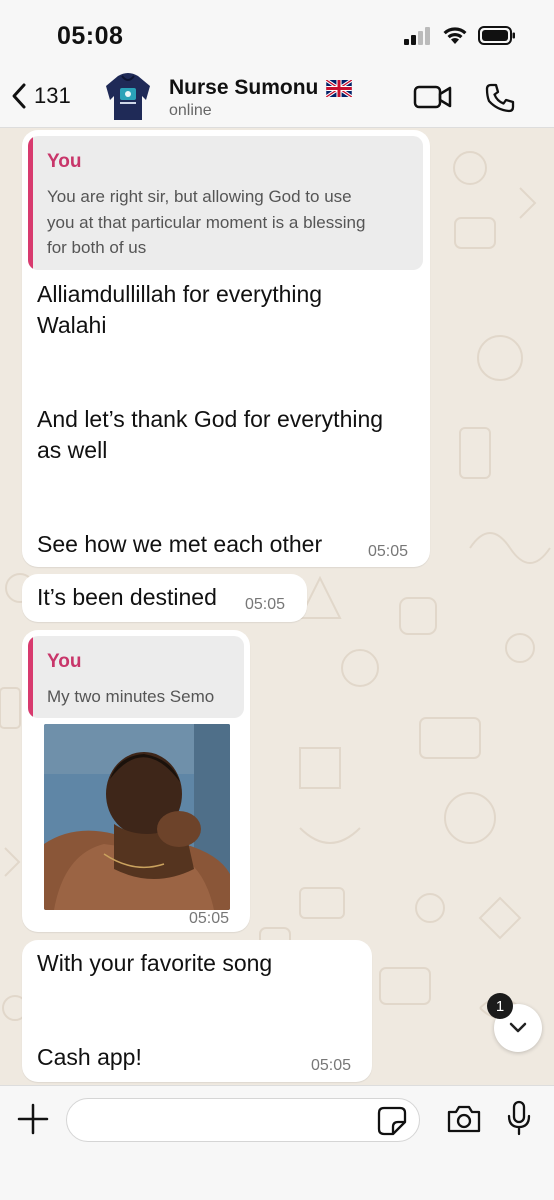 Image resolution: width=554 pixels, height=1200 pixels. I want to click on hoodie-avatar-icon, so click(128, 96).